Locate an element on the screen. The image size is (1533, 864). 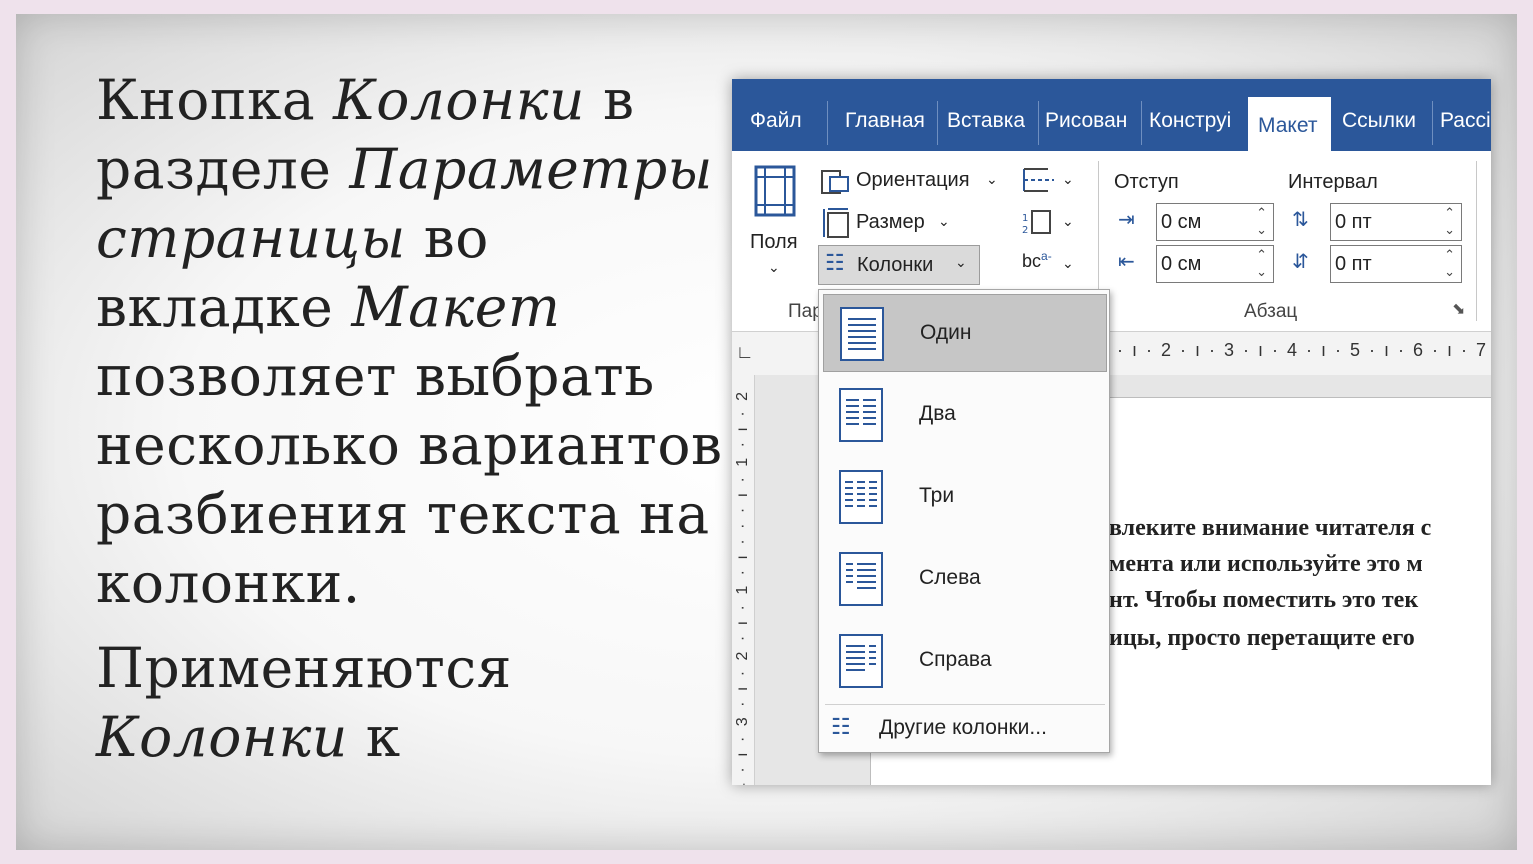
more-columns-icon: ☷ is located at coordinates (841, 726).